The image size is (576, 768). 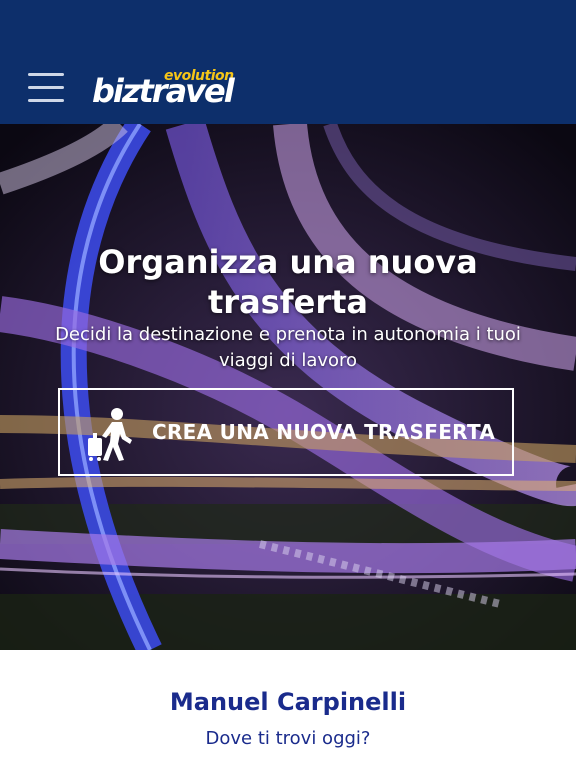 I want to click on user-name: Manuel Carpinelli, so click(x=288, y=702).